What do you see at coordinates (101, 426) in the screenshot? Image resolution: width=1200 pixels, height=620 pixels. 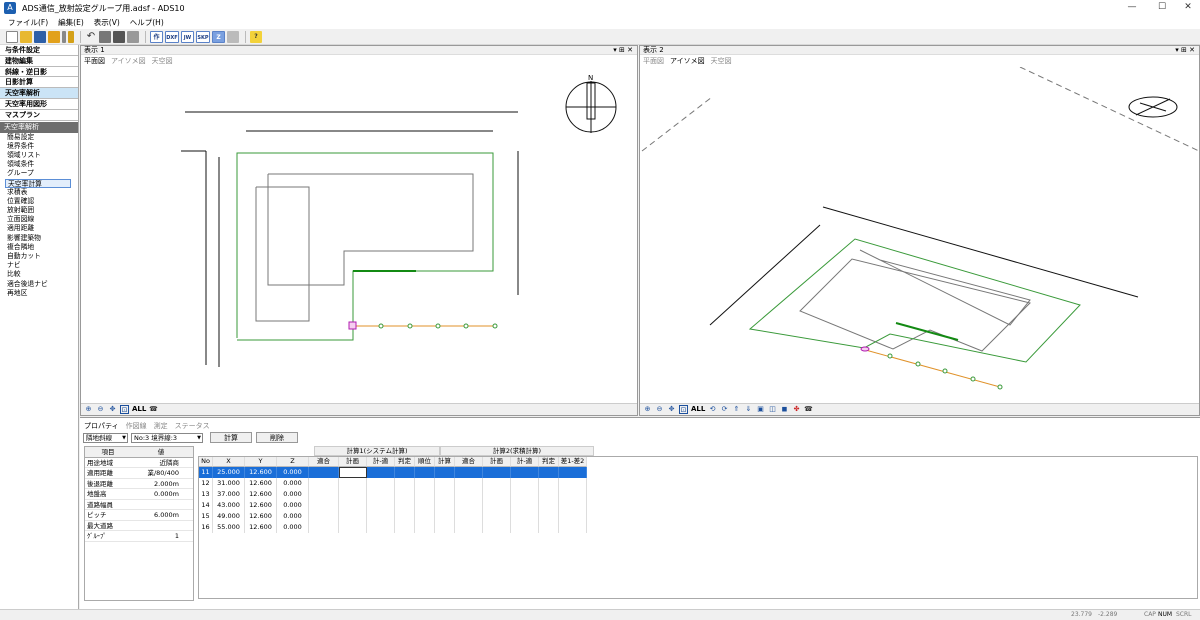 I see `tab-properties: プロパティ` at bounding box center [101, 426].